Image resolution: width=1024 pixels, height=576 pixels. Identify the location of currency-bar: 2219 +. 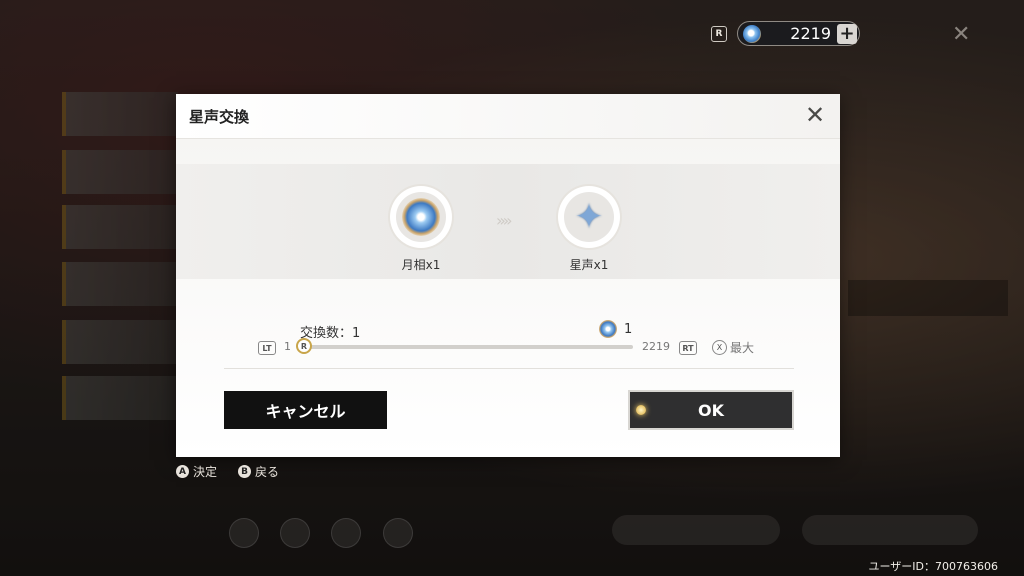
(798, 33).